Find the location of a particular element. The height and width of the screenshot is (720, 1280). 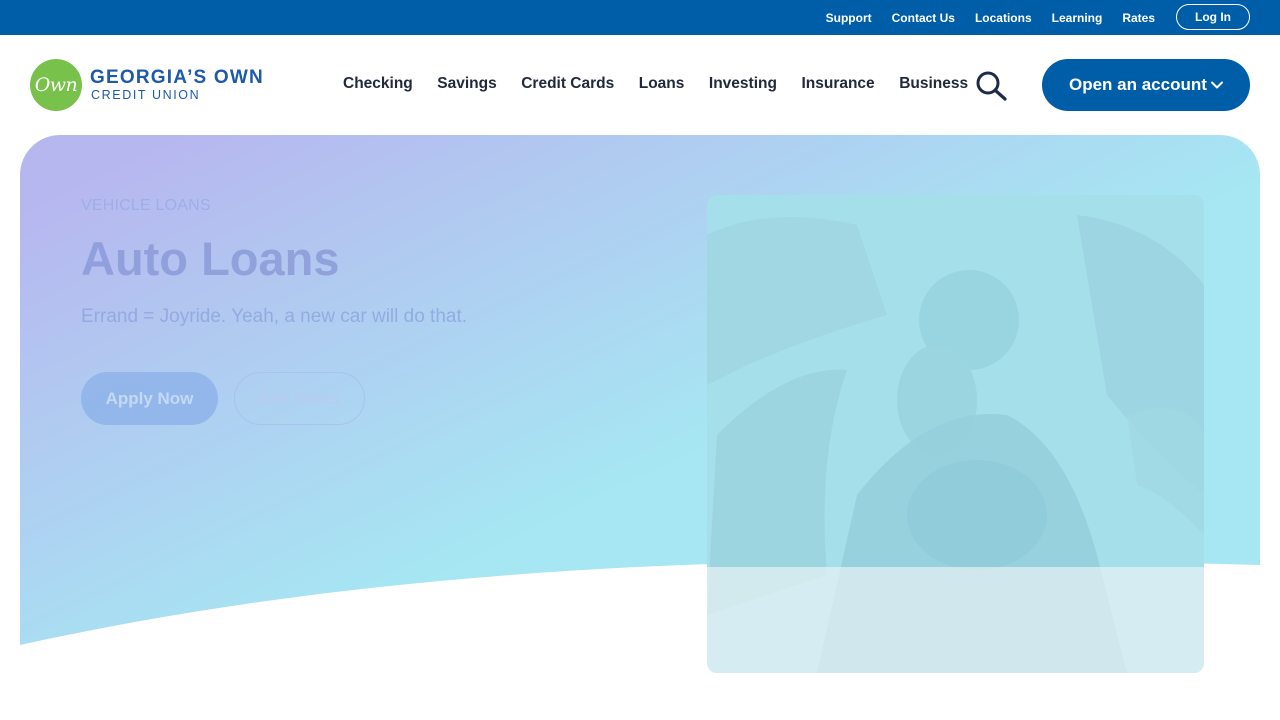

nav-item-loans: Loans is located at coordinates (662, 84).